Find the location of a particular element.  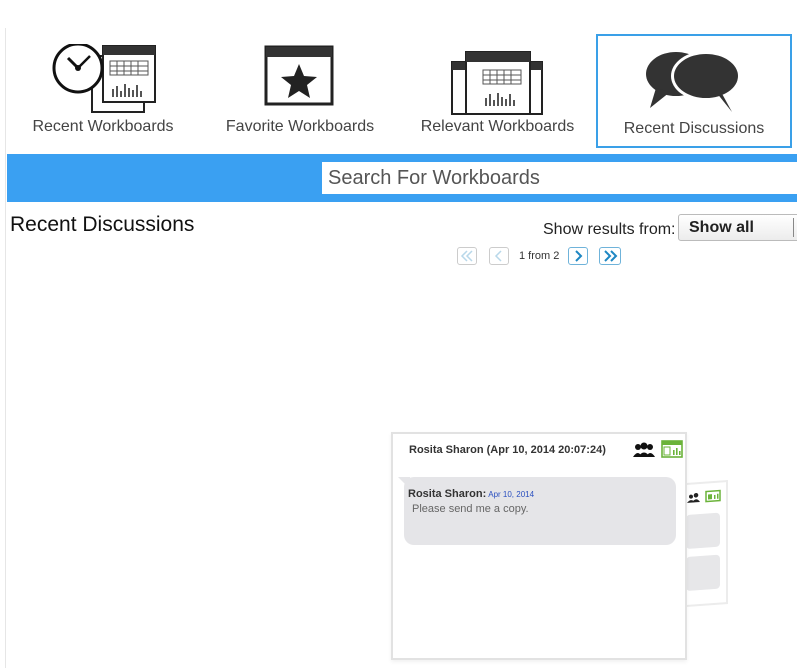

chevron-right-icon is located at coordinates (579, 256).